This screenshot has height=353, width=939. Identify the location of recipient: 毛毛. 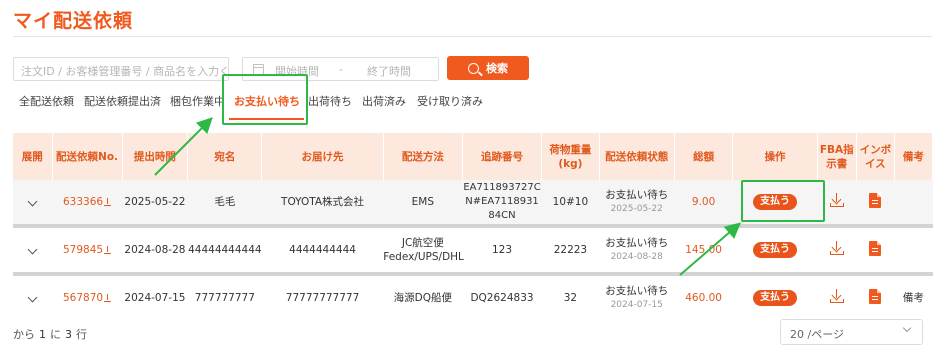
(225, 202).